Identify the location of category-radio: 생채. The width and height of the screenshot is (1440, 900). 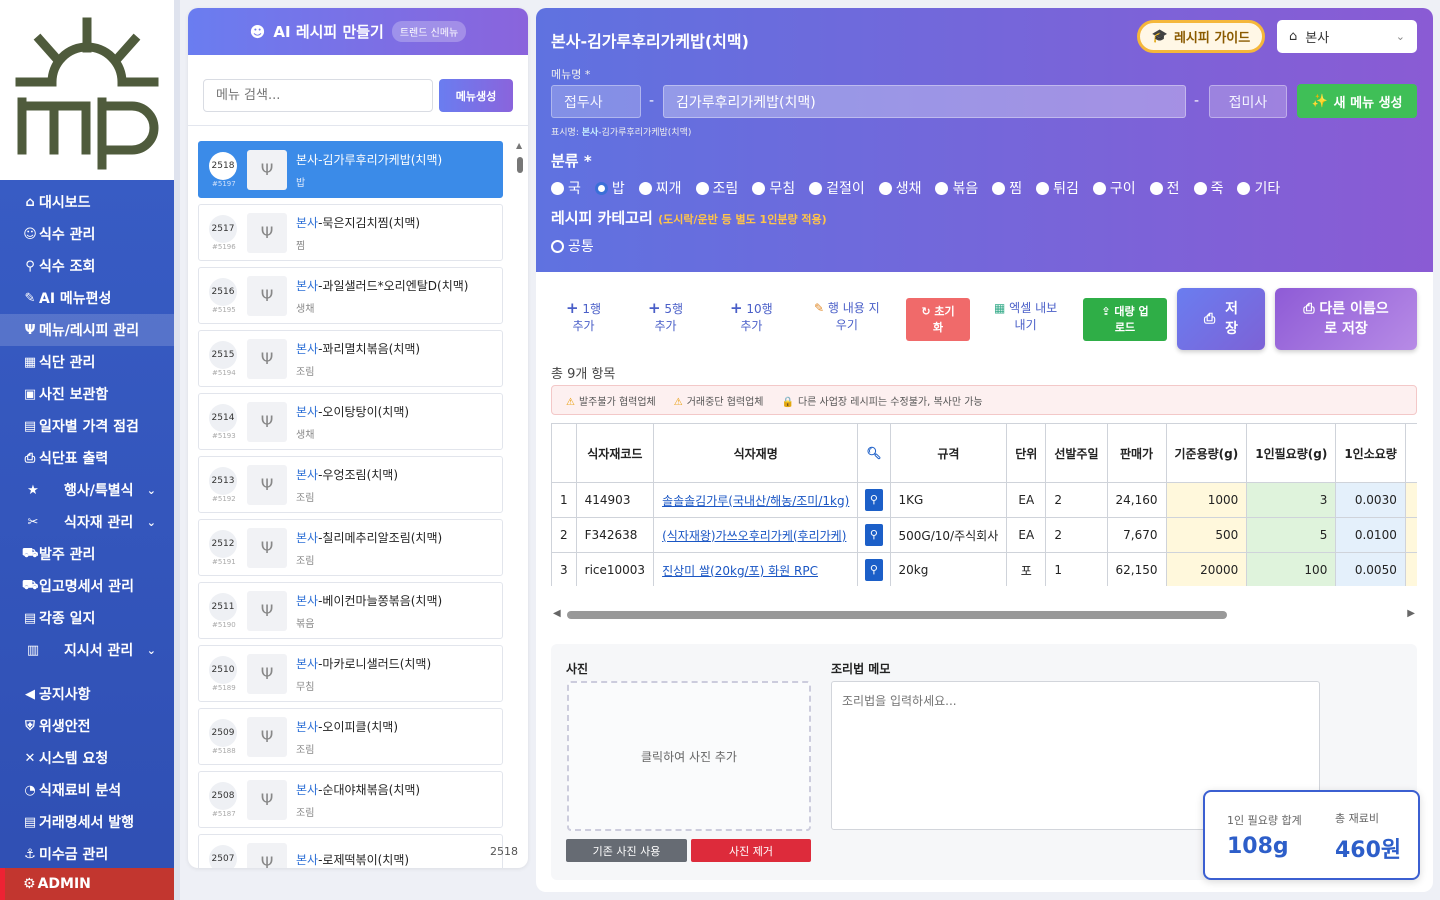
(899, 188).